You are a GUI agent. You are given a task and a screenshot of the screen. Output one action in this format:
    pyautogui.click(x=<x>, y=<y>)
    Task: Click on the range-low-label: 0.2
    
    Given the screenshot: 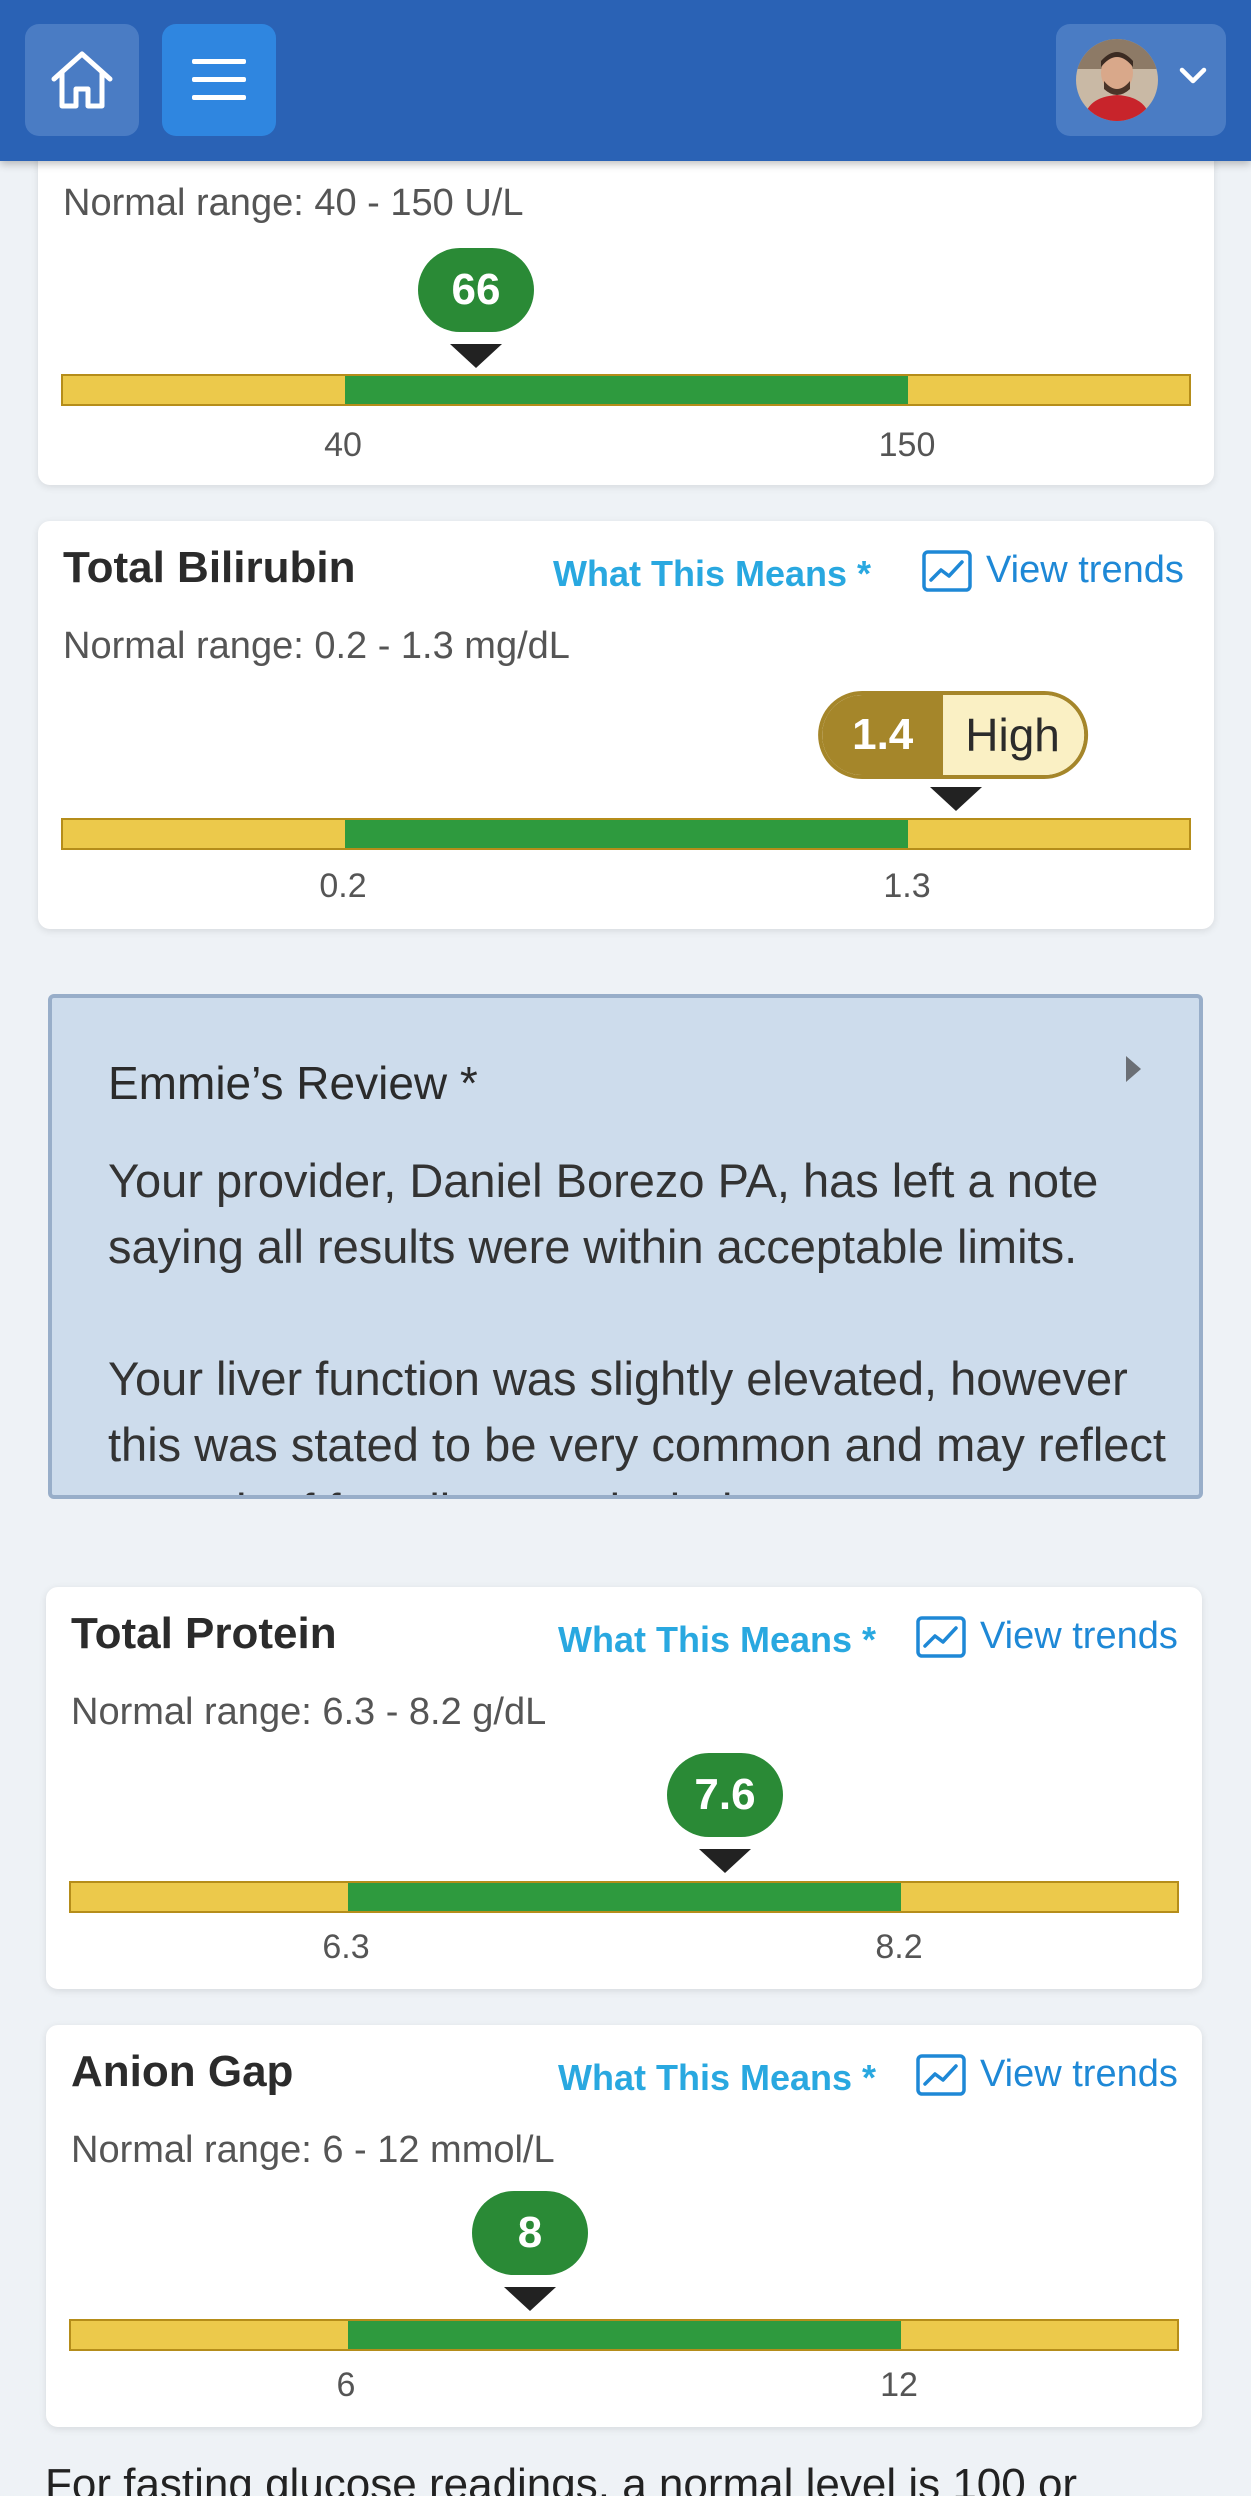 What is the action you would take?
    pyautogui.click(x=343, y=886)
    